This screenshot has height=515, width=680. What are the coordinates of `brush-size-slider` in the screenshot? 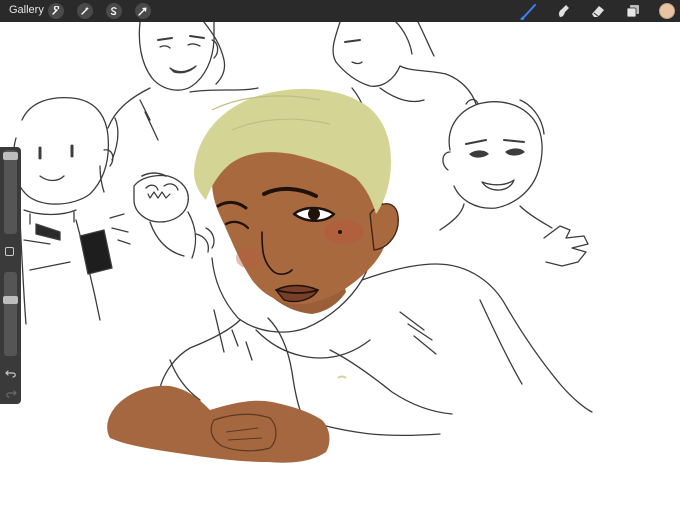 It's located at (10, 192).